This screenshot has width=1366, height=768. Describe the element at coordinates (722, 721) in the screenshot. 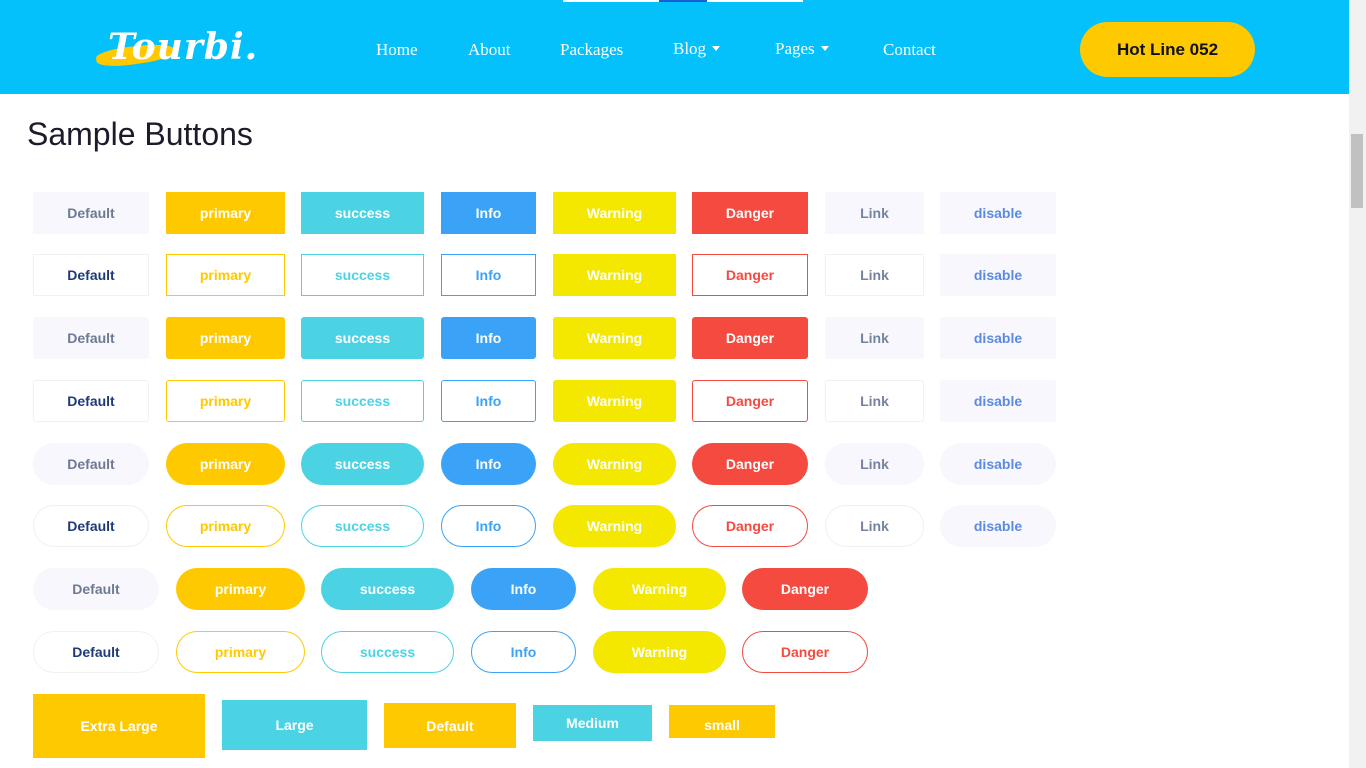

I see `small-button: small` at that location.